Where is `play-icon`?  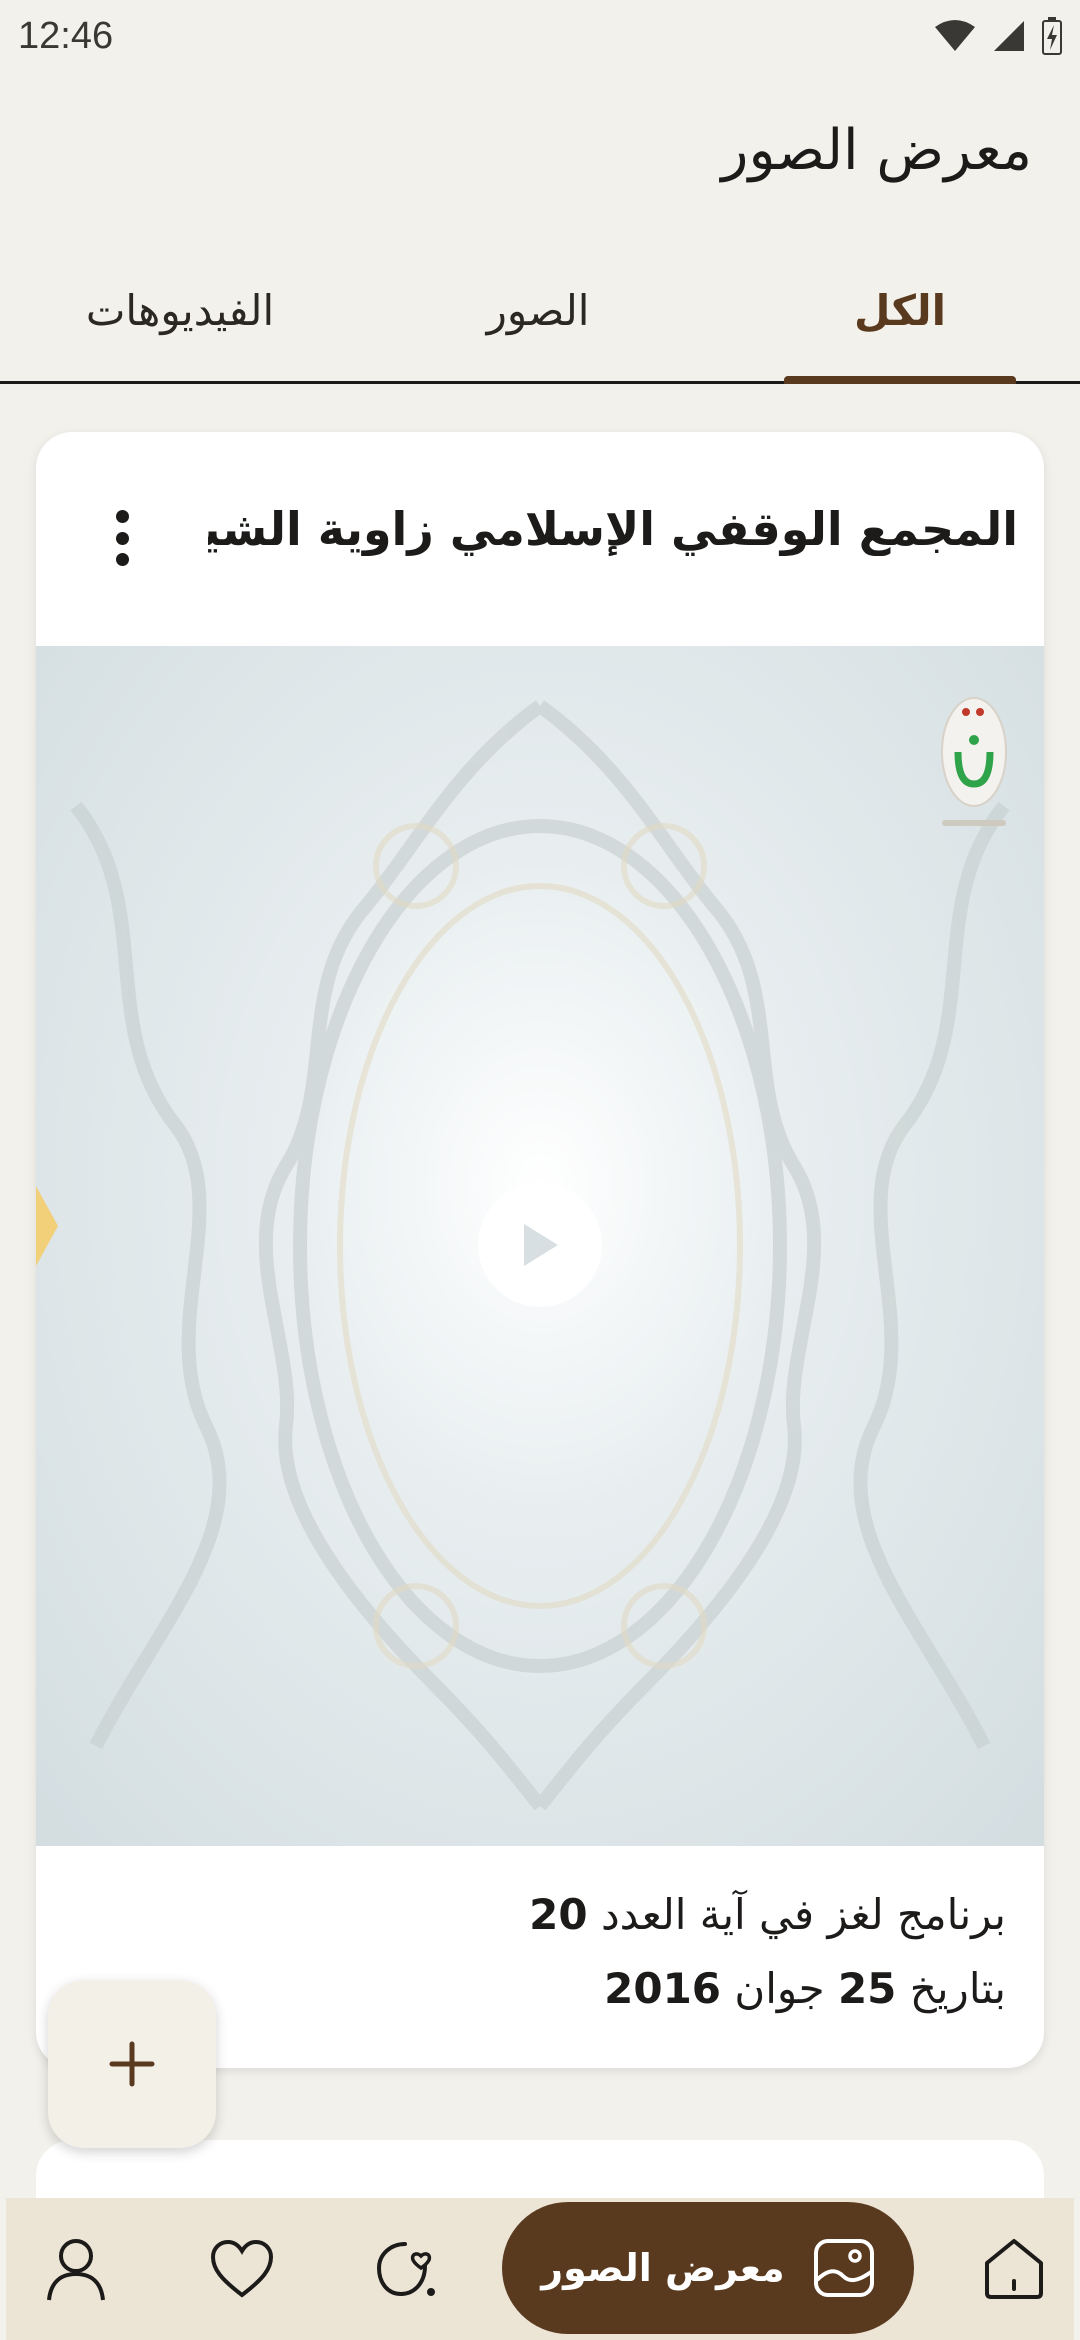
play-icon is located at coordinates (541, 1245).